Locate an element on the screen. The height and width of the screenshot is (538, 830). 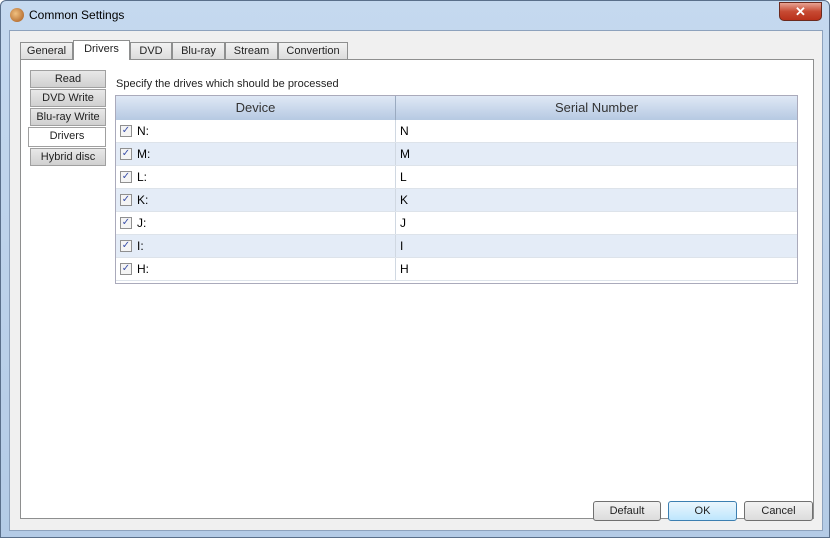
serial-cell: N is located at coordinates (404, 131).